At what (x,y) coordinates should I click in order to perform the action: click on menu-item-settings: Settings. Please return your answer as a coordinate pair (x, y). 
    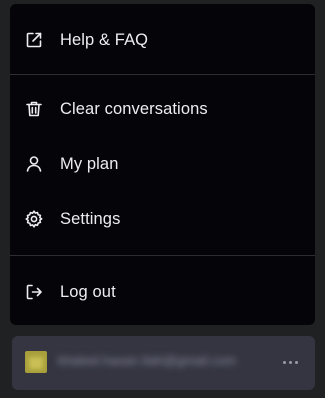
    Looking at the image, I should click on (162, 219).